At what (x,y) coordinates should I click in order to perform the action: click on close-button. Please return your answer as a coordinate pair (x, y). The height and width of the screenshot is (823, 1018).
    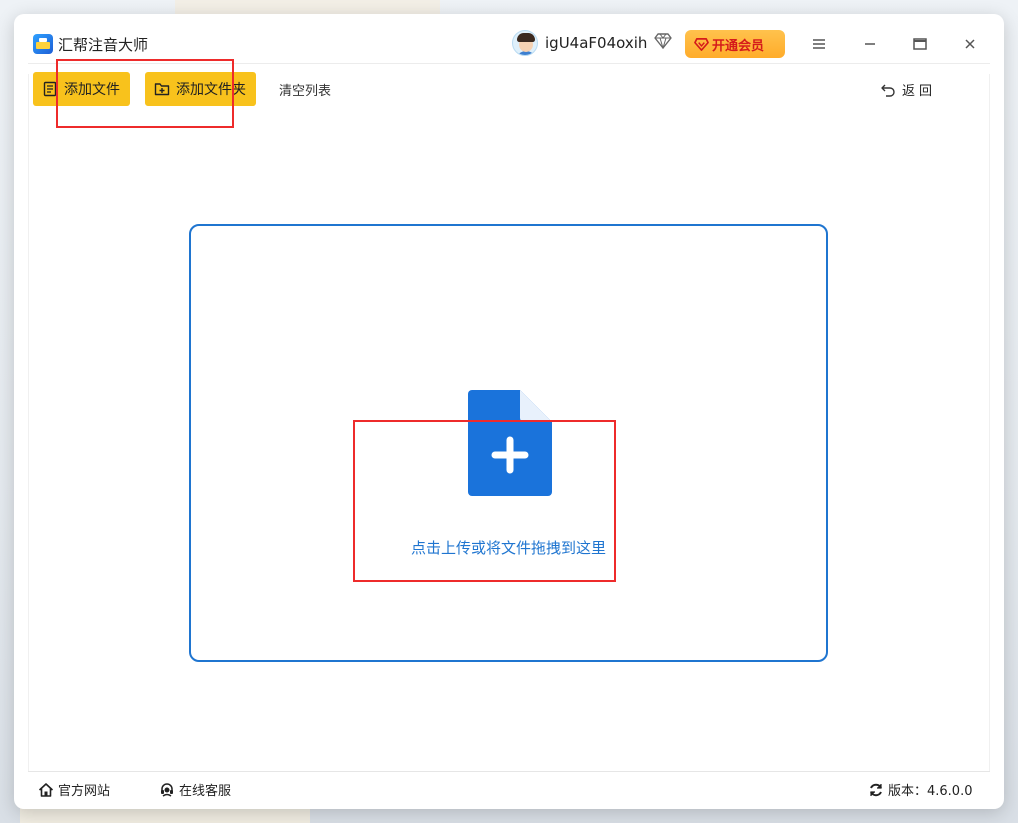
    Looking at the image, I should click on (970, 44).